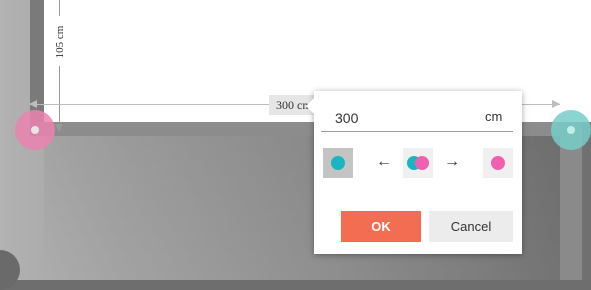  I want to click on unit-label: cm, so click(494, 116).